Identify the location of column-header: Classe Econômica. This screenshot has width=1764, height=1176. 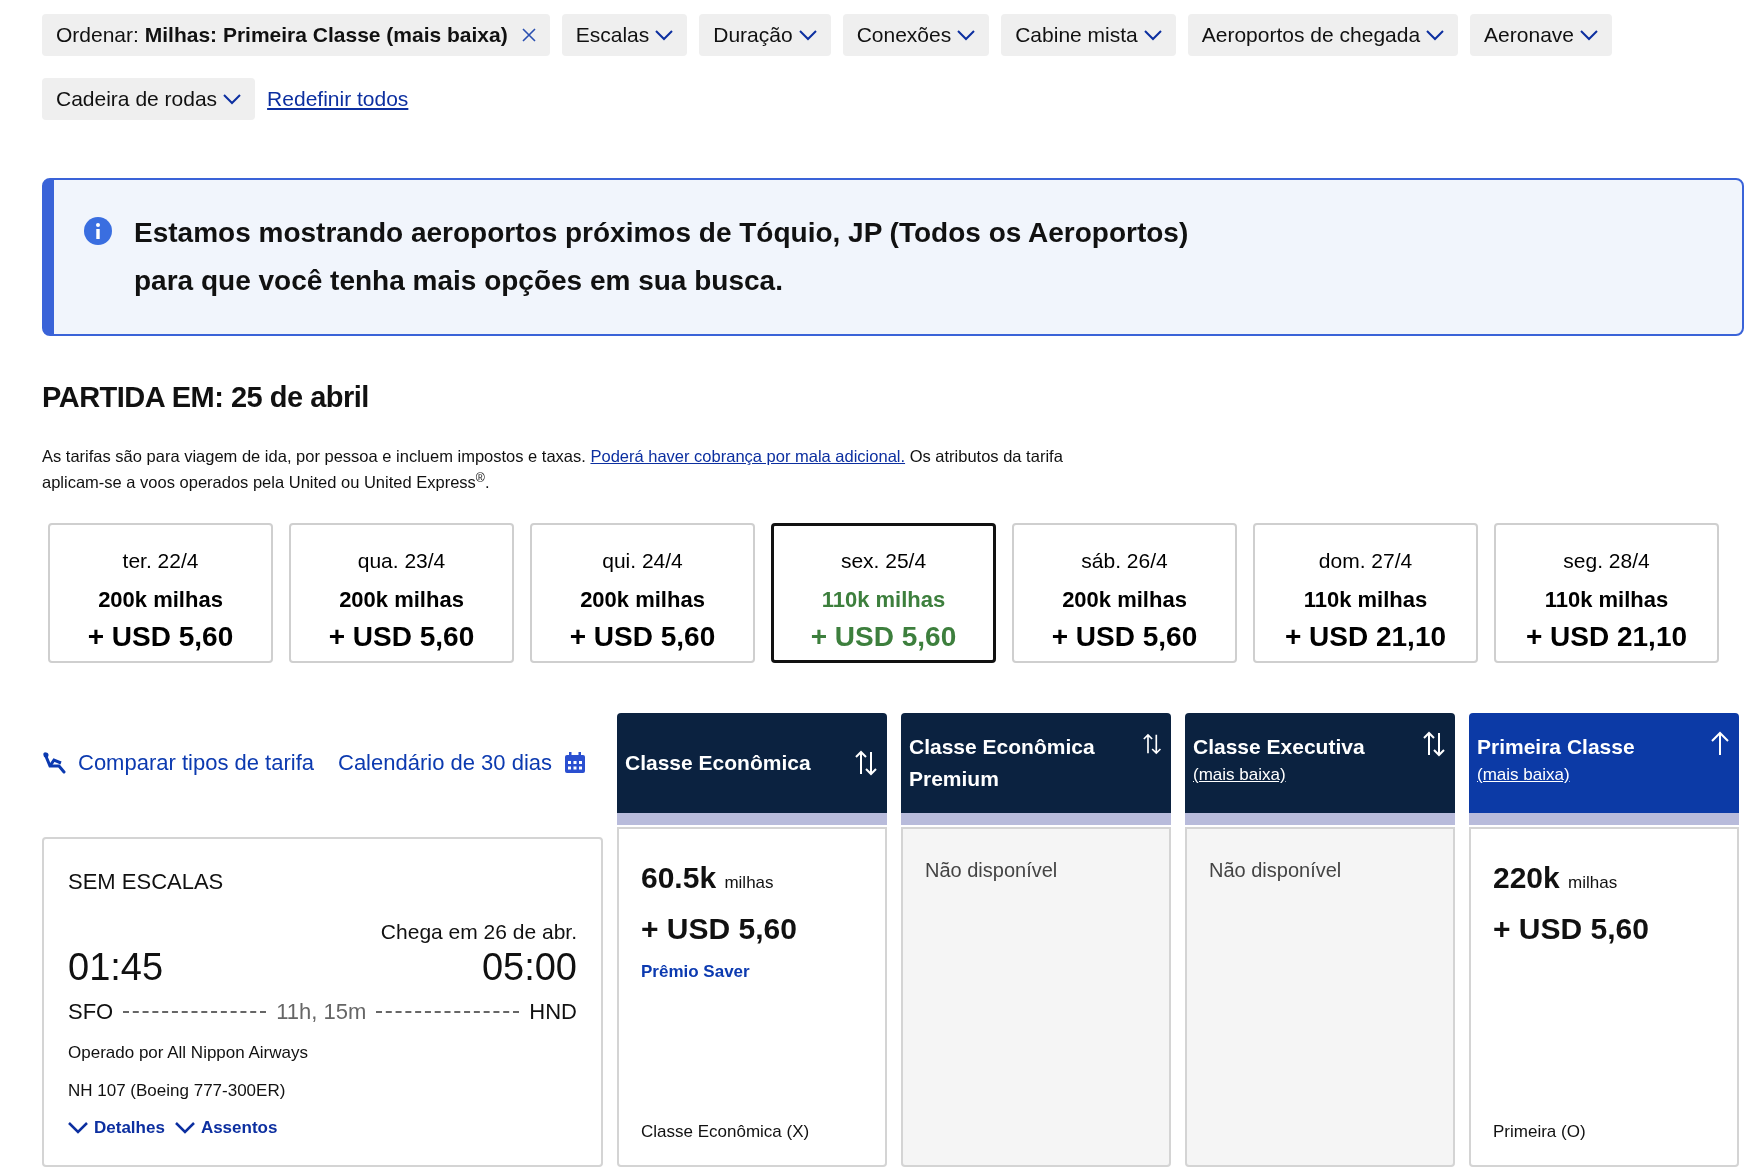
(752, 762).